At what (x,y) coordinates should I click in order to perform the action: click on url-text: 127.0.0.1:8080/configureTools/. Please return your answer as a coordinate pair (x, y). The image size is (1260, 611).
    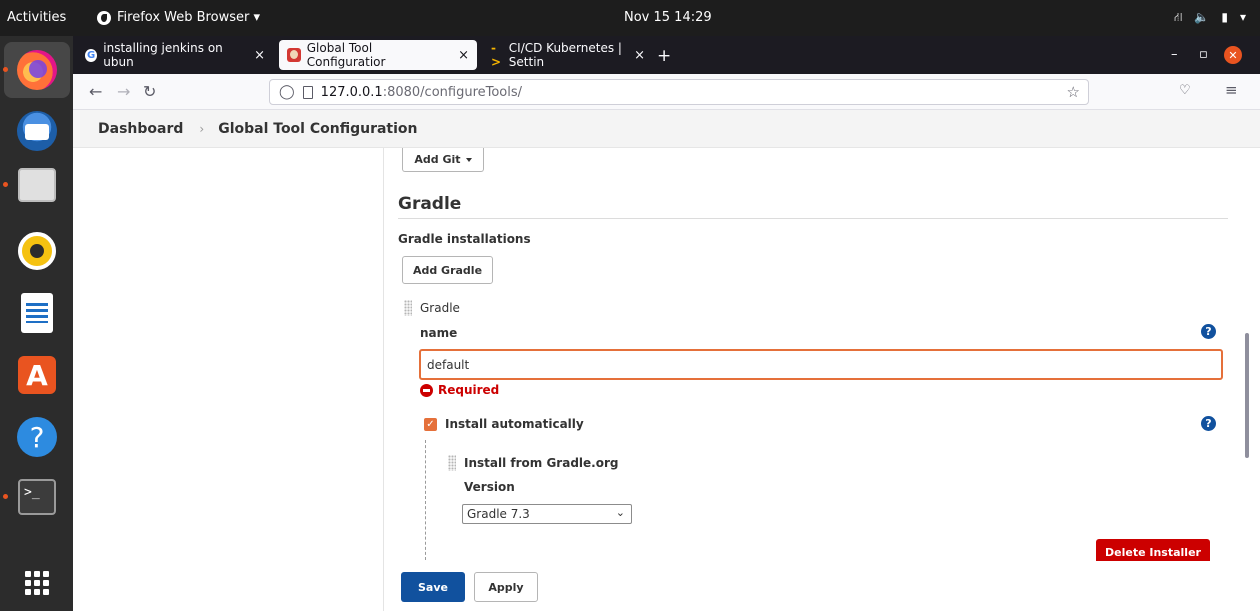
    Looking at the image, I should click on (421, 92).